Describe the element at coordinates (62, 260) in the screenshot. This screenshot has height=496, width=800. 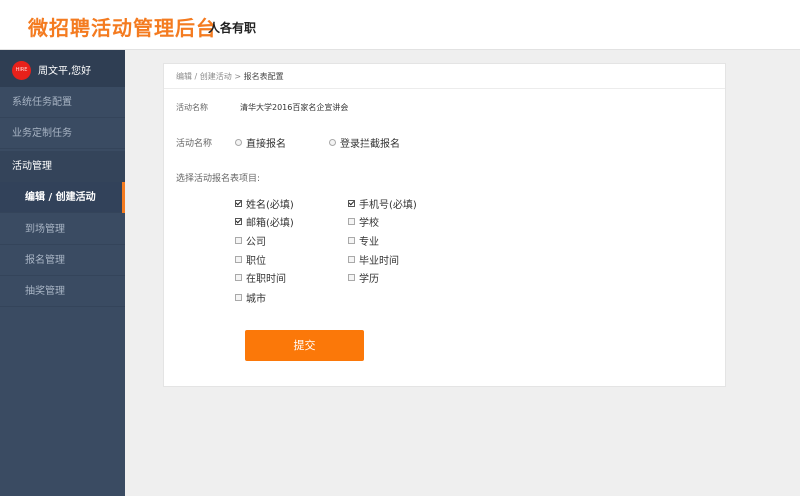
I see `sidebar-item-registration: 报名管理` at that location.